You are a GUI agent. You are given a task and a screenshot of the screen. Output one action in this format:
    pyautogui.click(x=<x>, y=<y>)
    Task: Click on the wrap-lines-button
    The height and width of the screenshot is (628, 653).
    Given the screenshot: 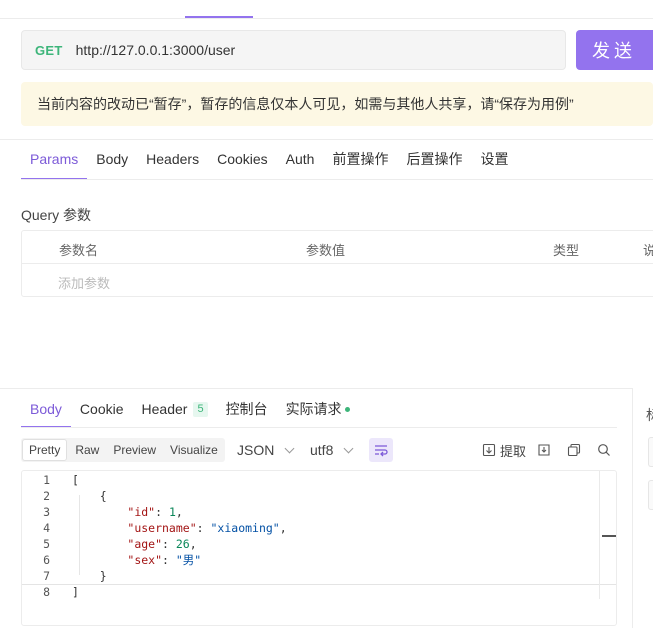 What is the action you would take?
    pyautogui.click(x=381, y=450)
    